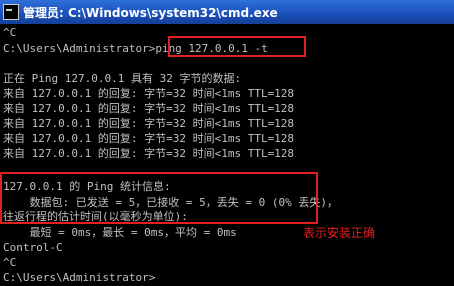 The height and width of the screenshot is (286, 454). What do you see at coordinates (159, 198) in the screenshot?
I see `highlight-box-statistics` at bounding box center [159, 198].